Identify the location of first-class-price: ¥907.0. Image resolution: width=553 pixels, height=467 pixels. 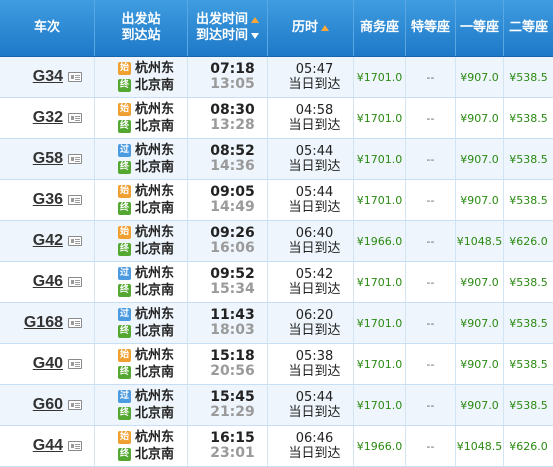
(480, 323).